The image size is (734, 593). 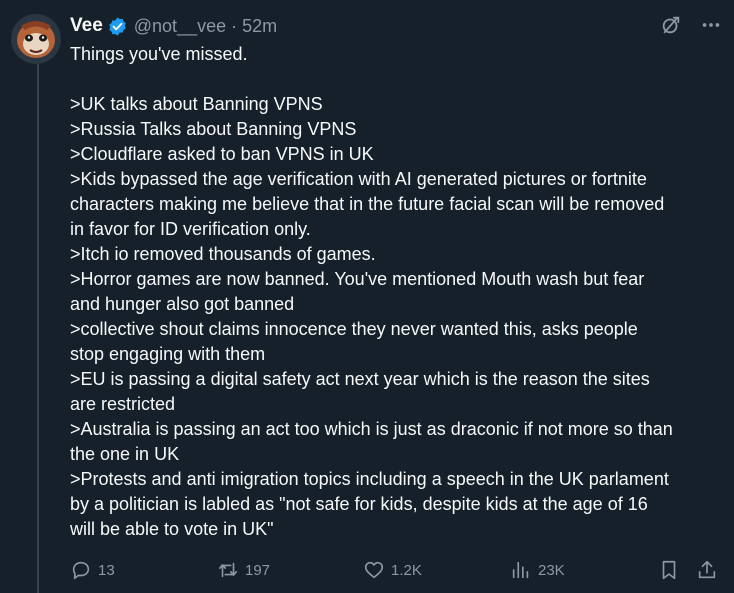 What do you see at coordinates (182, 304) in the screenshot?
I see `tweet-text-line: and hunger also got banned` at bounding box center [182, 304].